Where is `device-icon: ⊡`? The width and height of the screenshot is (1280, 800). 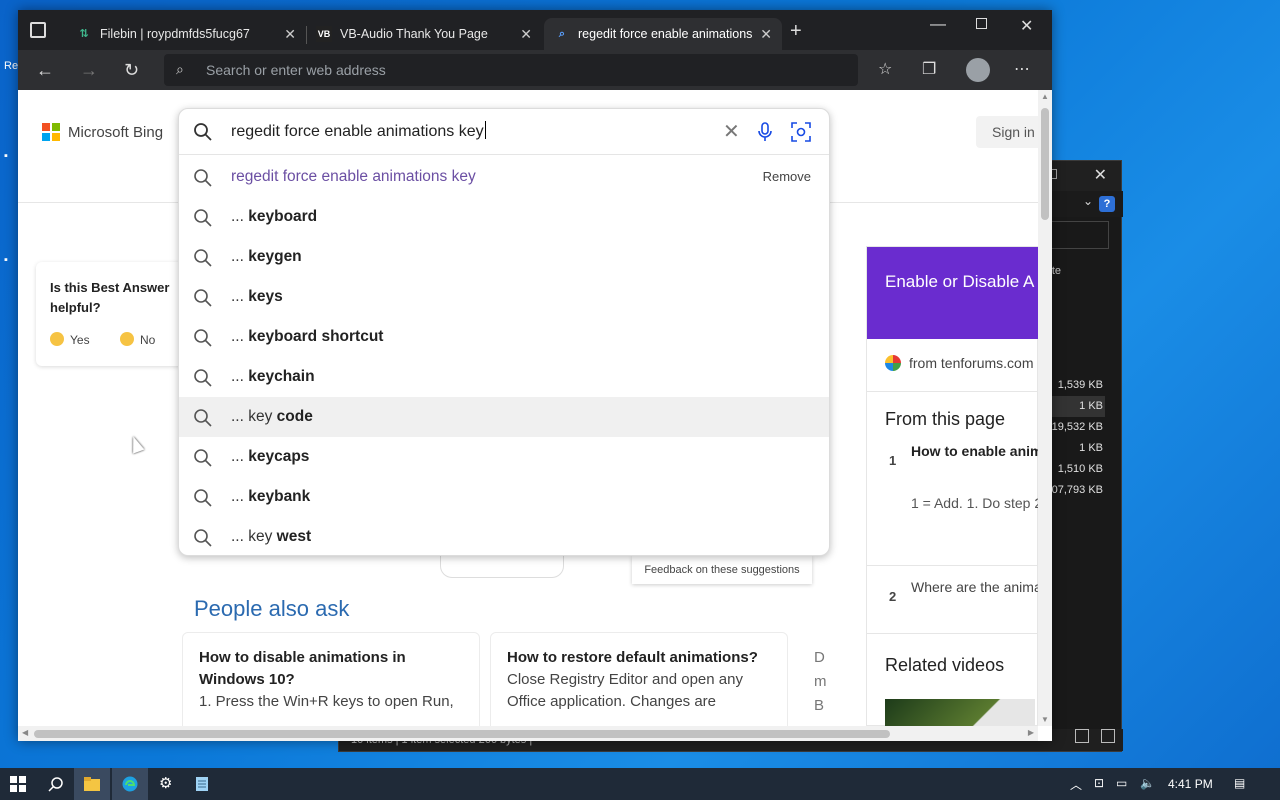
device-icon: ⊡ is located at coordinates (1099, 783).